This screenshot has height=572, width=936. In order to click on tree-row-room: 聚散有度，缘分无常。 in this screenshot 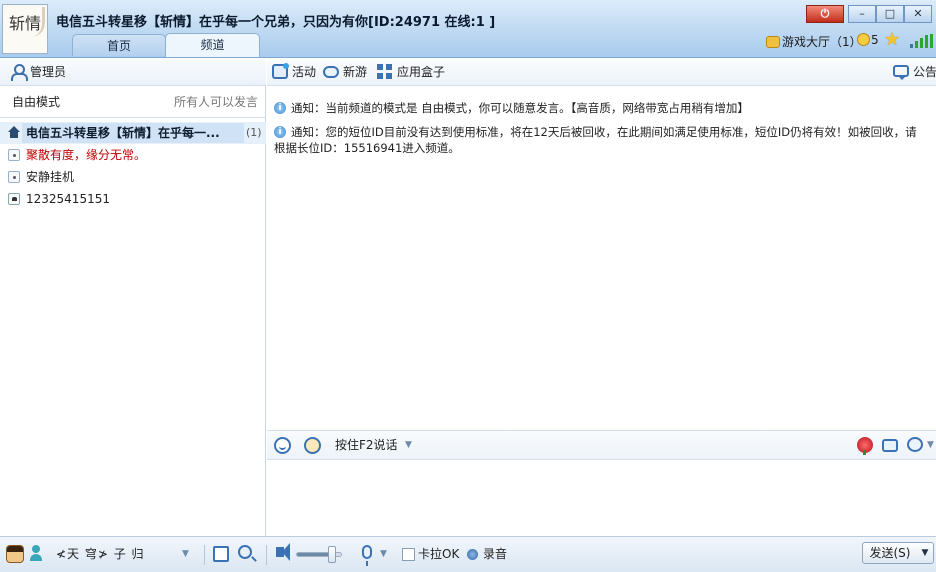, I will do `click(133, 155)`.